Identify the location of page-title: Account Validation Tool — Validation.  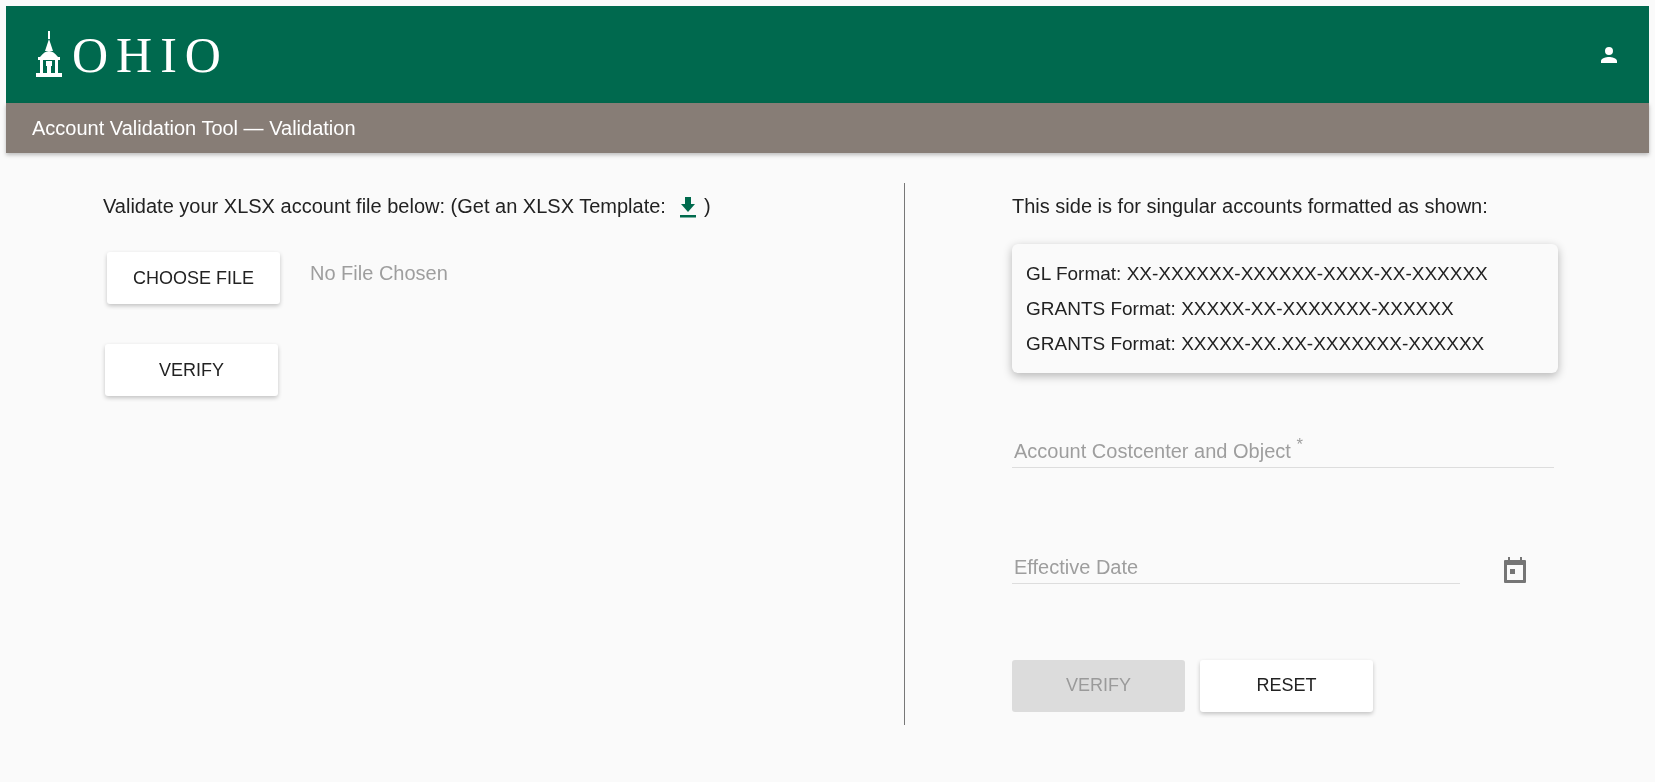
(194, 128).